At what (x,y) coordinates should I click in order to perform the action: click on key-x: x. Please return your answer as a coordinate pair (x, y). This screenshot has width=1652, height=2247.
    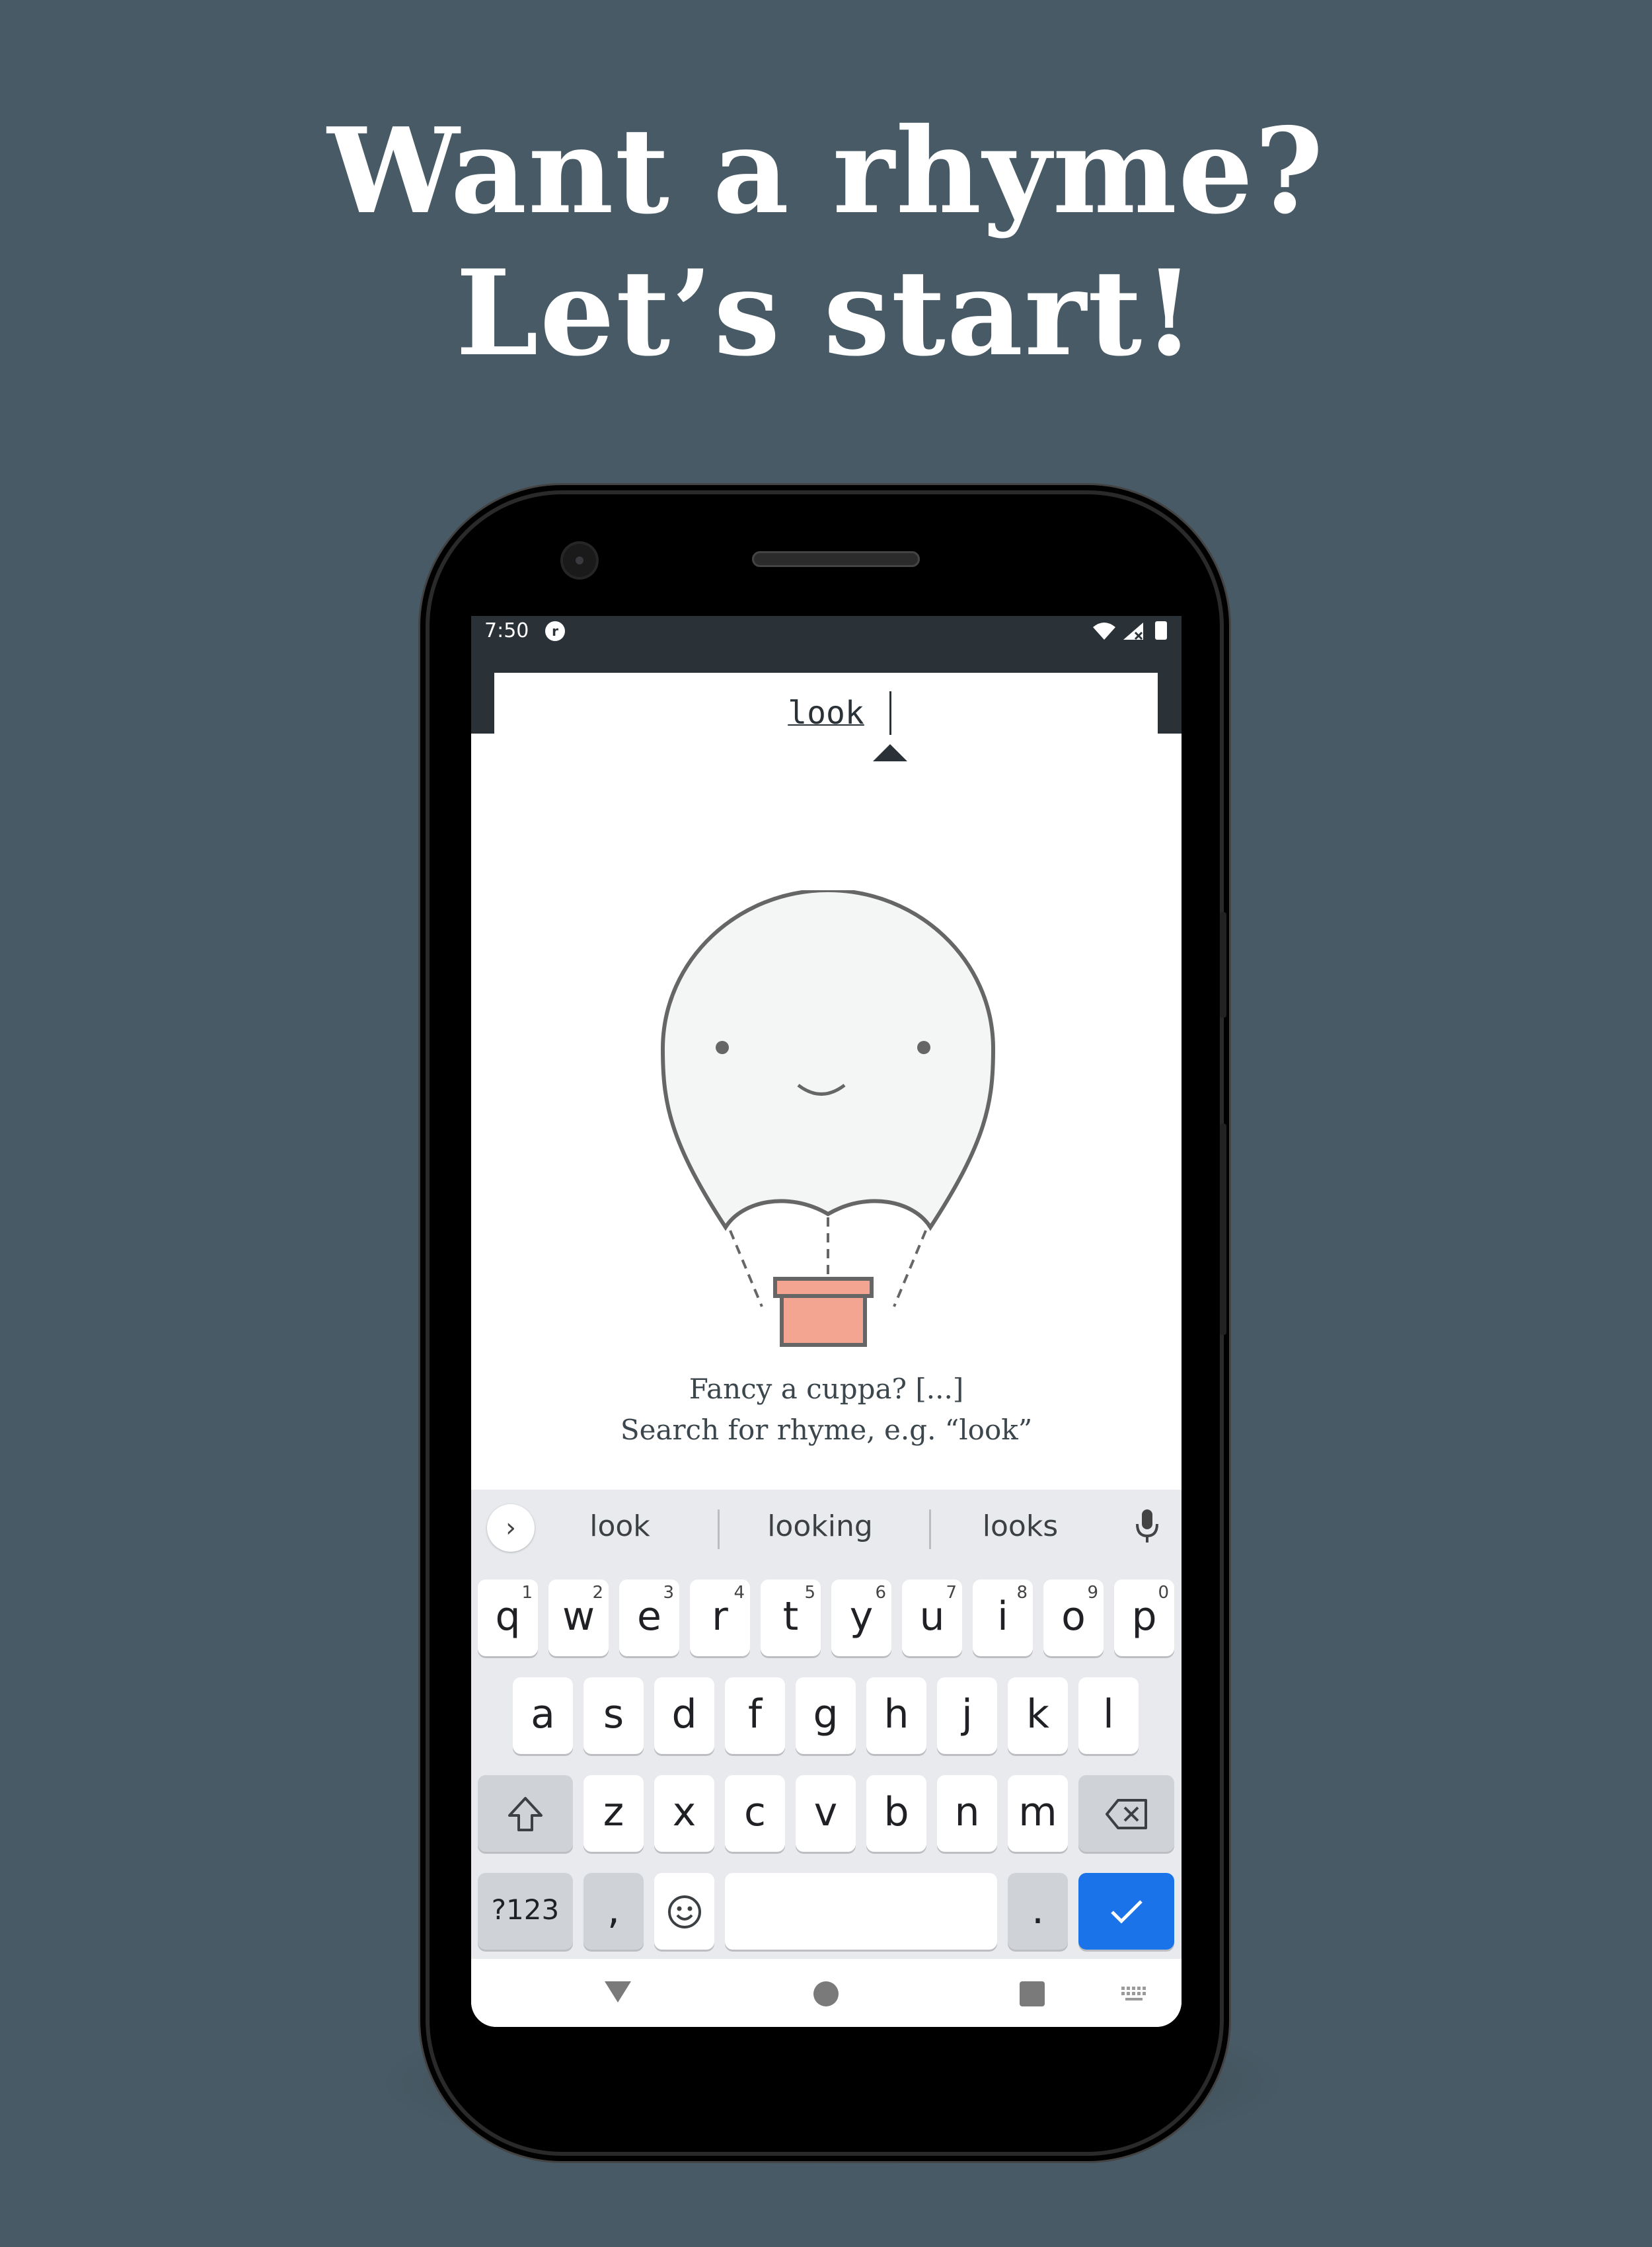
    Looking at the image, I should click on (684, 1813).